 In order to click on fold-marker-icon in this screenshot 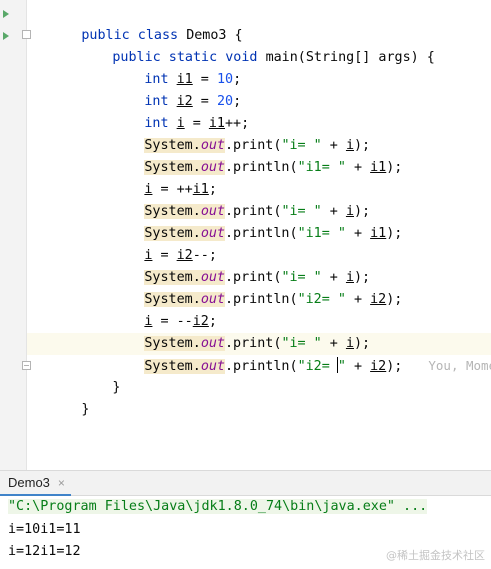, I will do `click(26, 34)`.